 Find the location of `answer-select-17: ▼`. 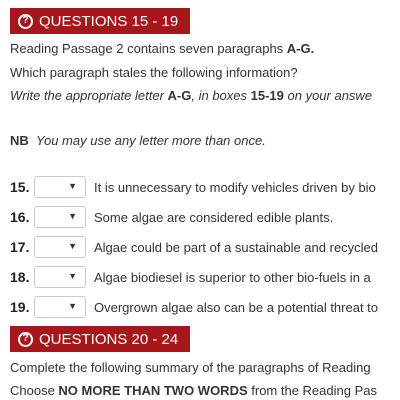

answer-select-17: ▼ is located at coordinates (60, 247).